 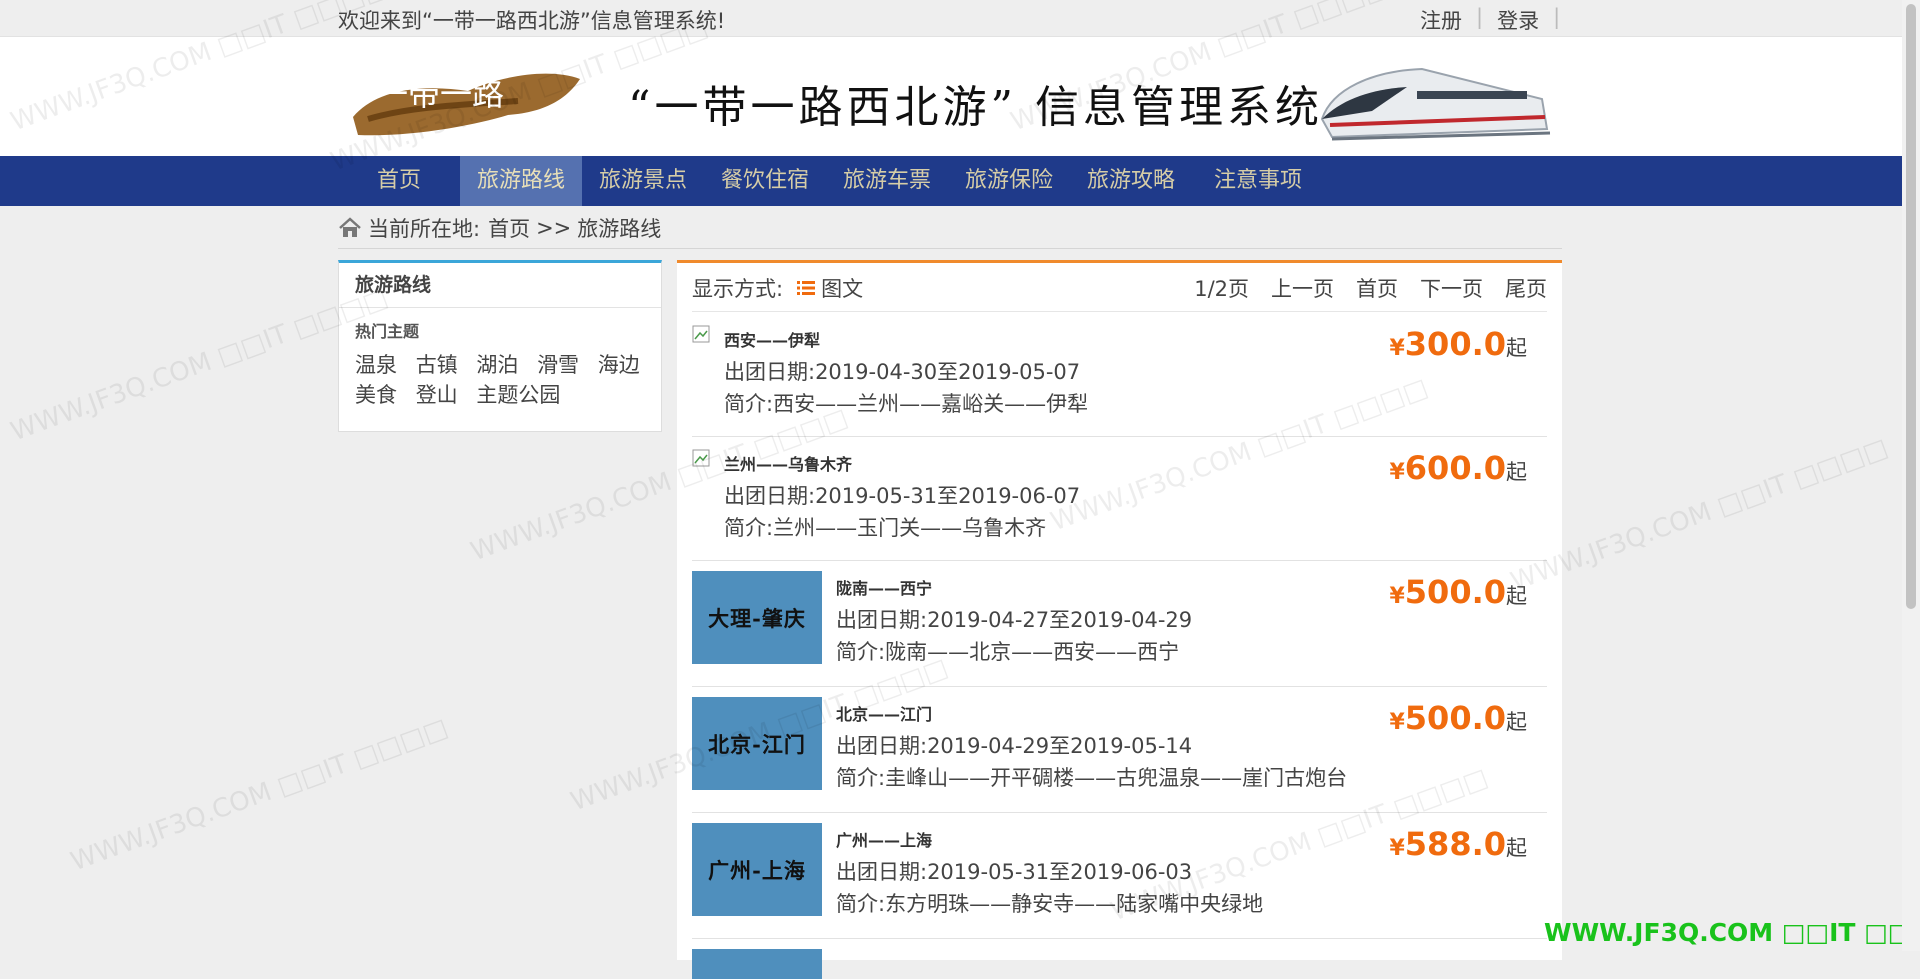 I want to click on nav-home: 首页, so click(x=399, y=181).